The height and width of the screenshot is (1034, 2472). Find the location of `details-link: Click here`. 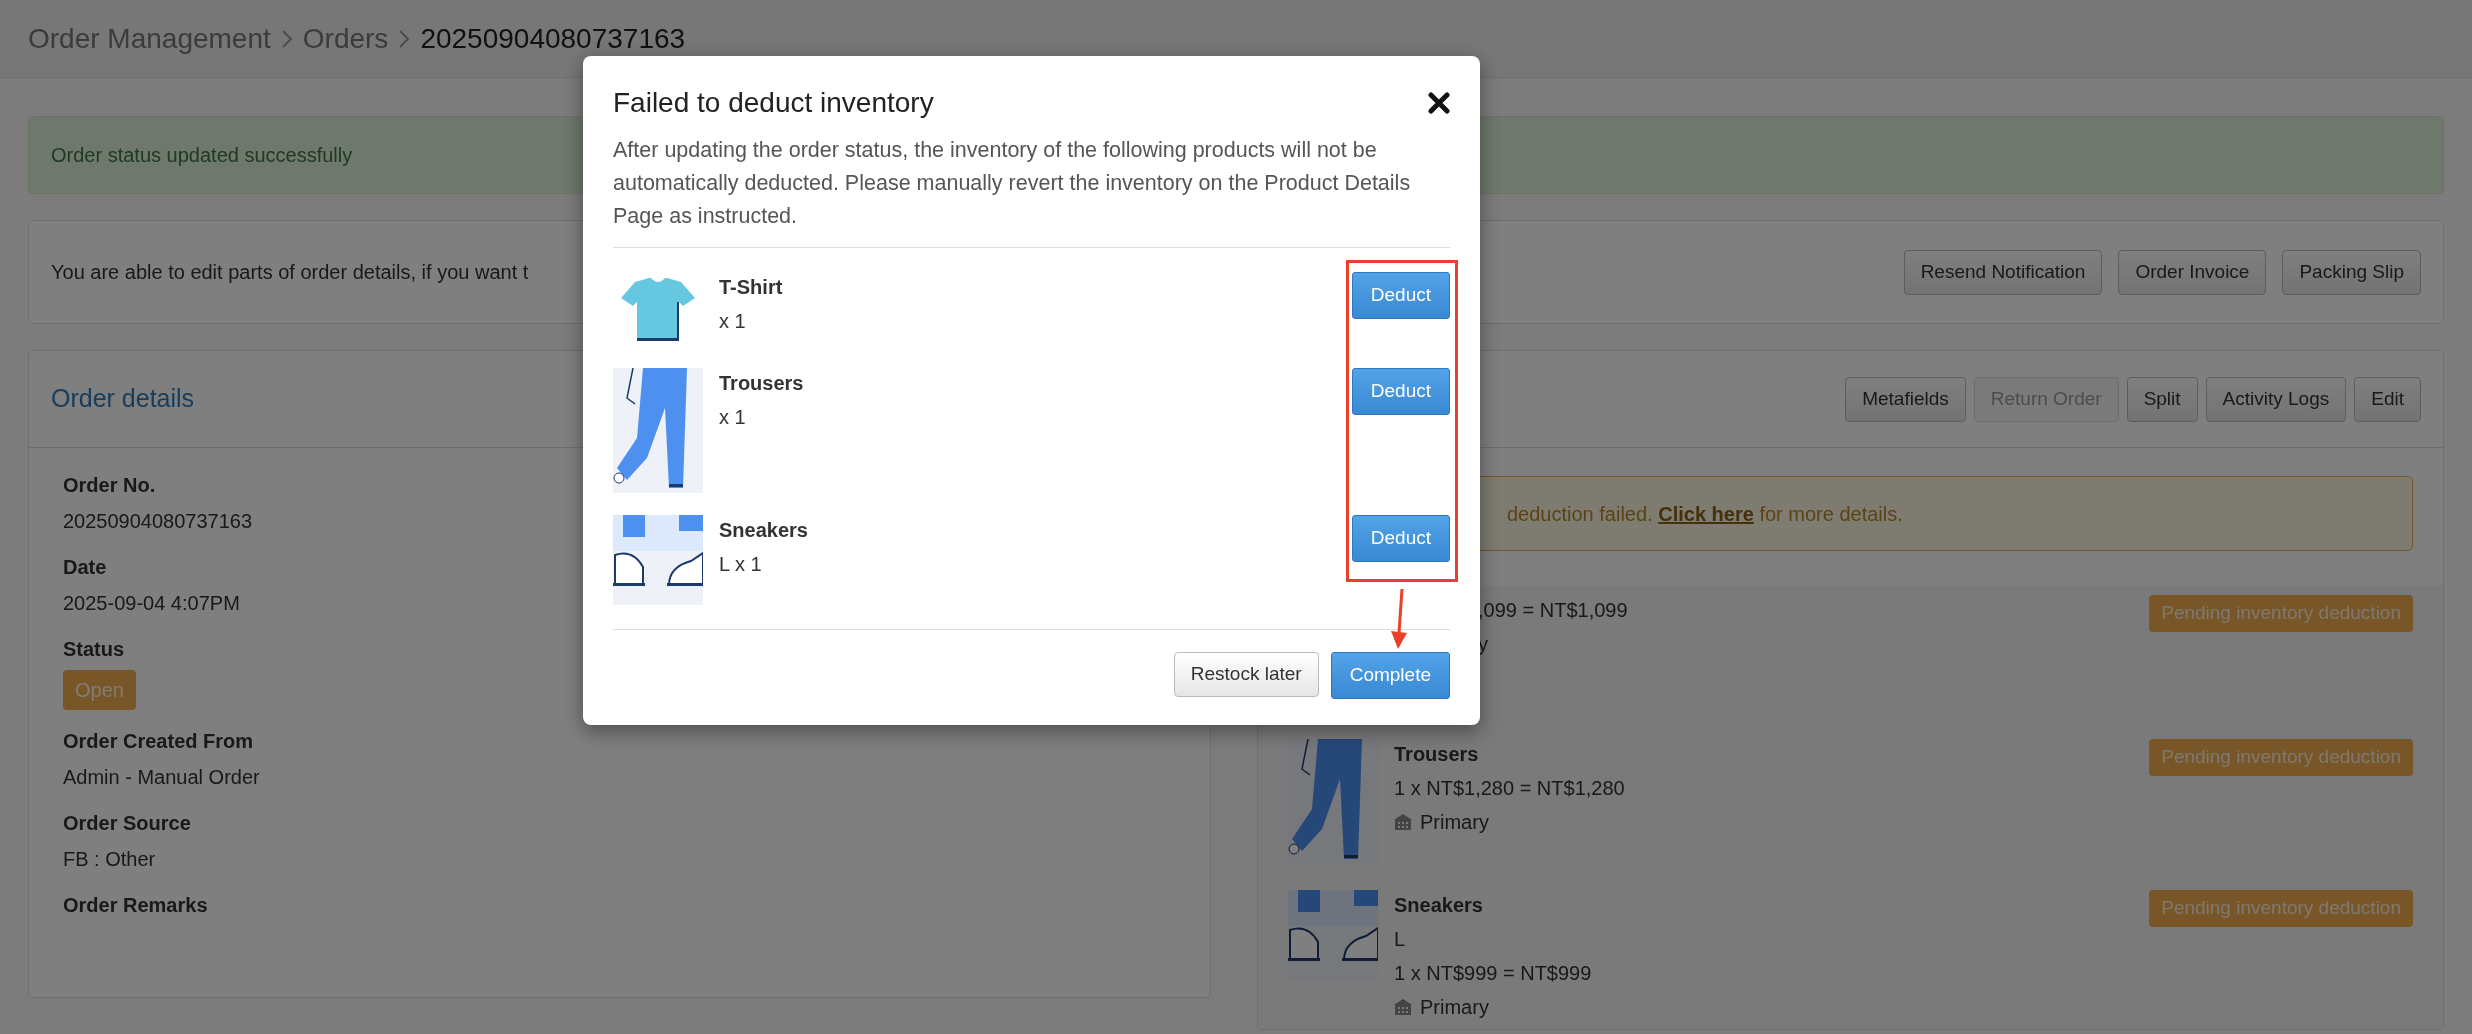

details-link: Click here is located at coordinates (1706, 513).